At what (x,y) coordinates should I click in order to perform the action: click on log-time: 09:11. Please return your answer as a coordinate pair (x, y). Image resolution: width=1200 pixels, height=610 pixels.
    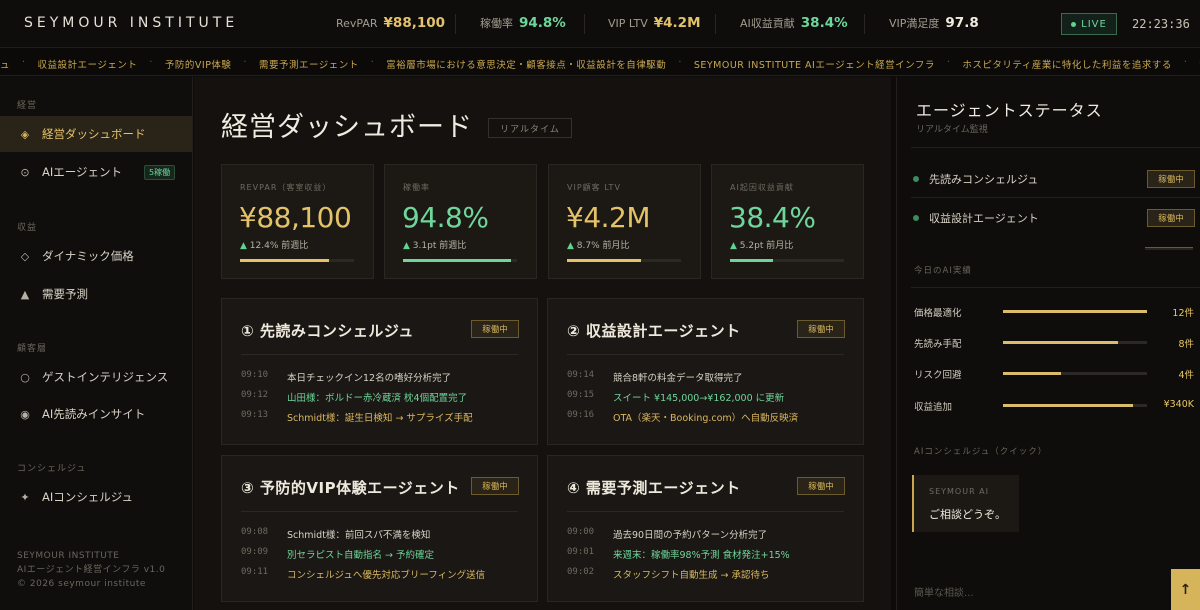
    Looking at the image, I should click on (255, 572).